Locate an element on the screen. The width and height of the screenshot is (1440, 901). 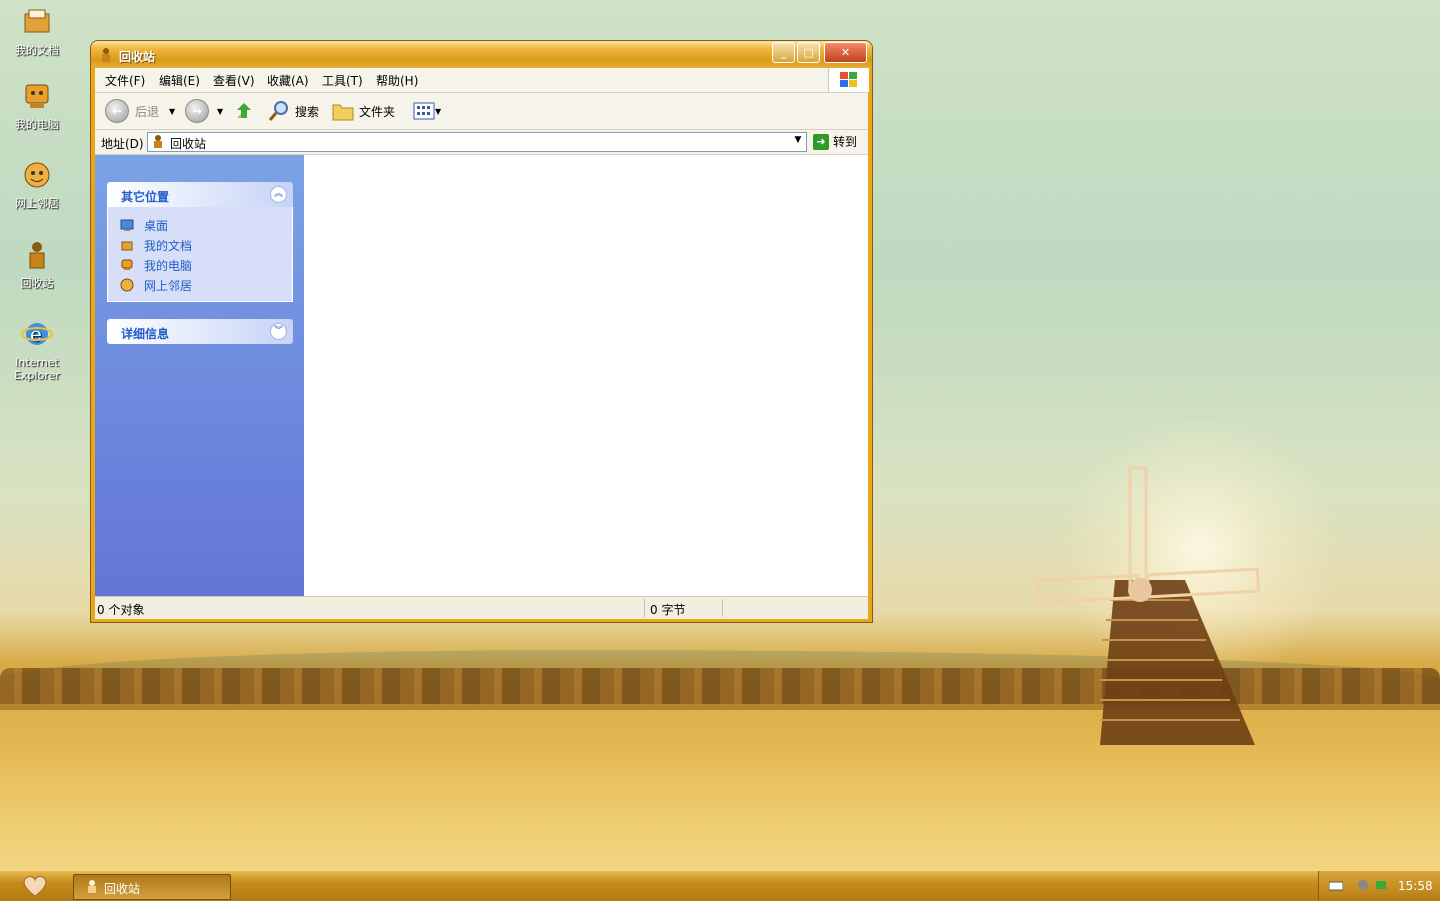
address-bar: 地址(D) 回收站 ▼ ➜ 转到 is located at coordinates (481, 142).